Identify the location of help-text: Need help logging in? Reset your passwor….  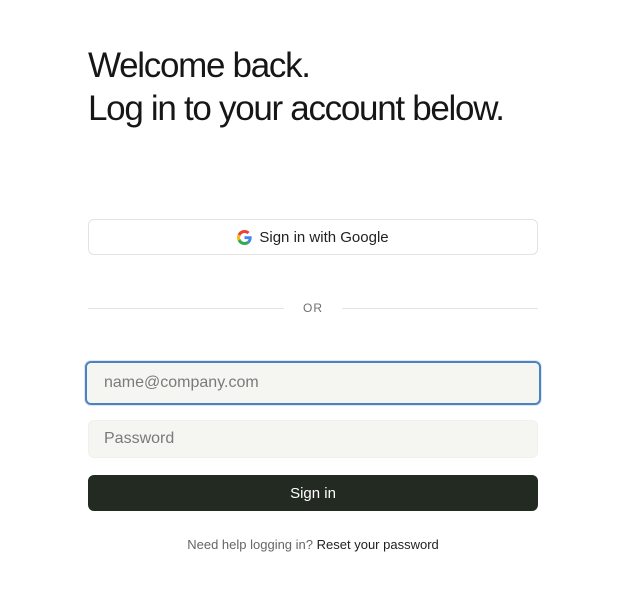
(313, 544).